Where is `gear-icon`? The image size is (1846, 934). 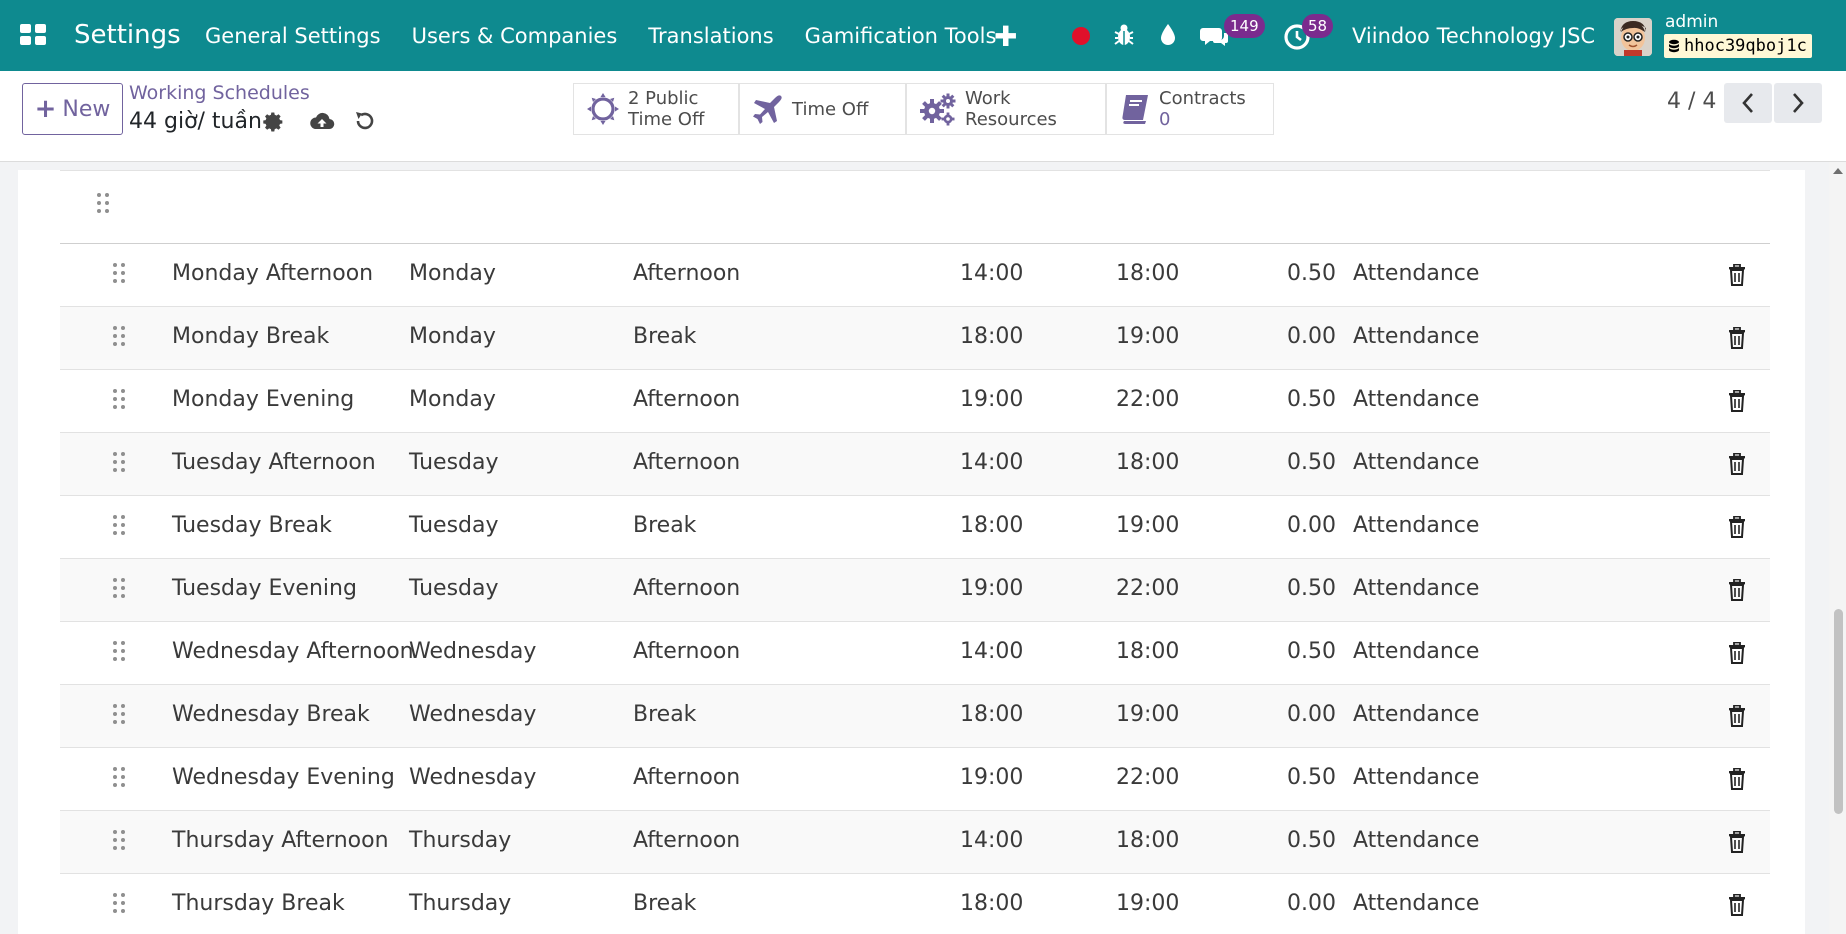
gear-icon is located at coordinates (273, 122).